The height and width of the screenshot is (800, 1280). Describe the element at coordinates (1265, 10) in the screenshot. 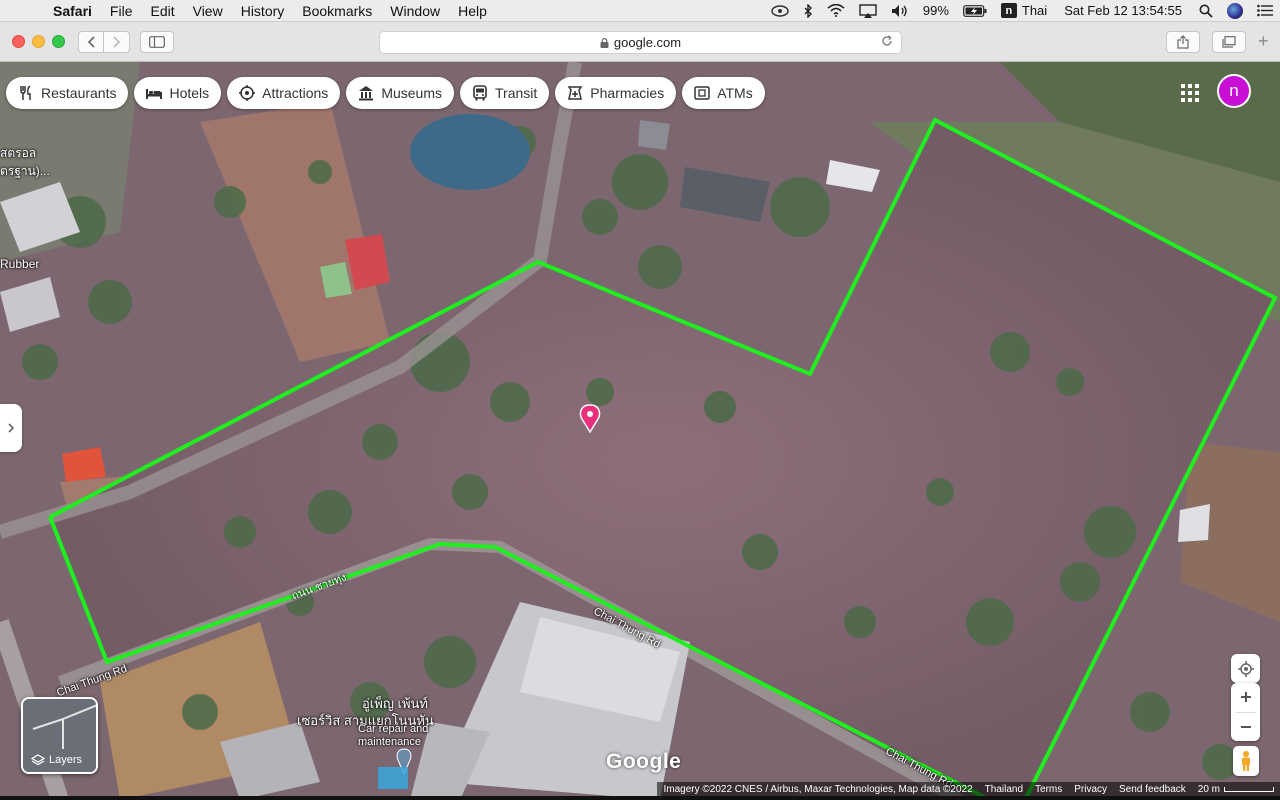

I see `notification-center-icon` at that location.